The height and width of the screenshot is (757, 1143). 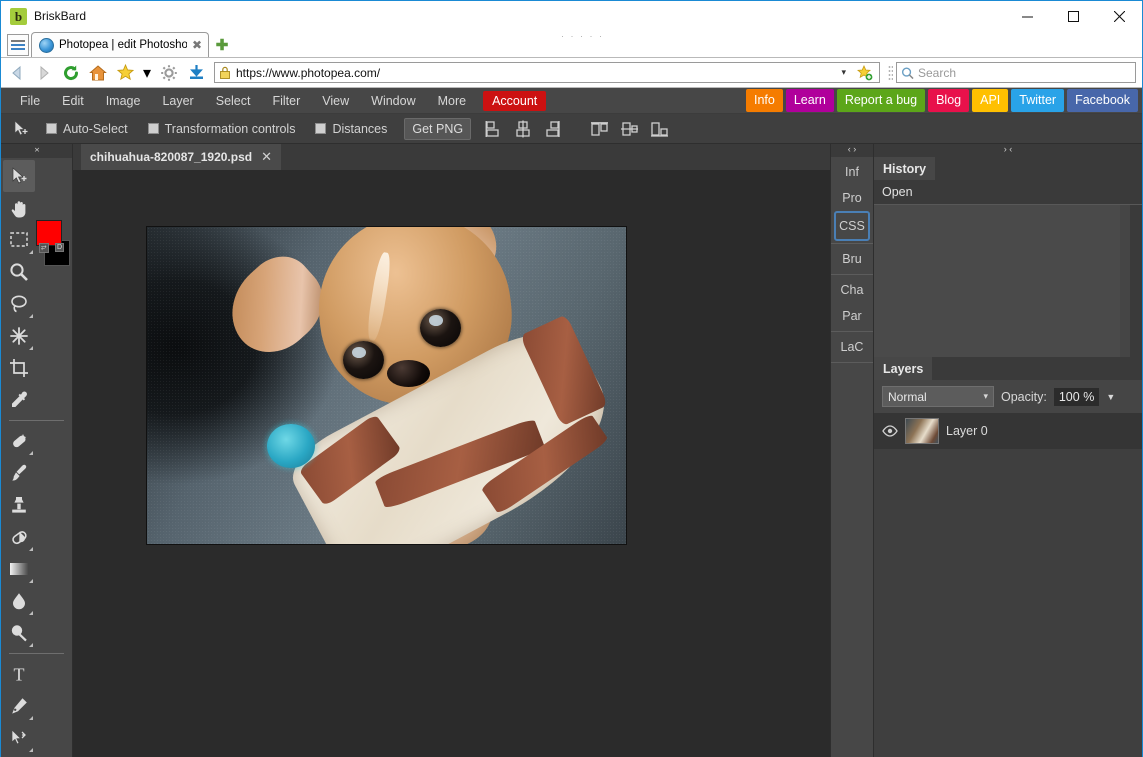 What do you see at coordinates (19, 633) in the screenshot?
I see `tool-dodge` at bounding box center [19, 633].